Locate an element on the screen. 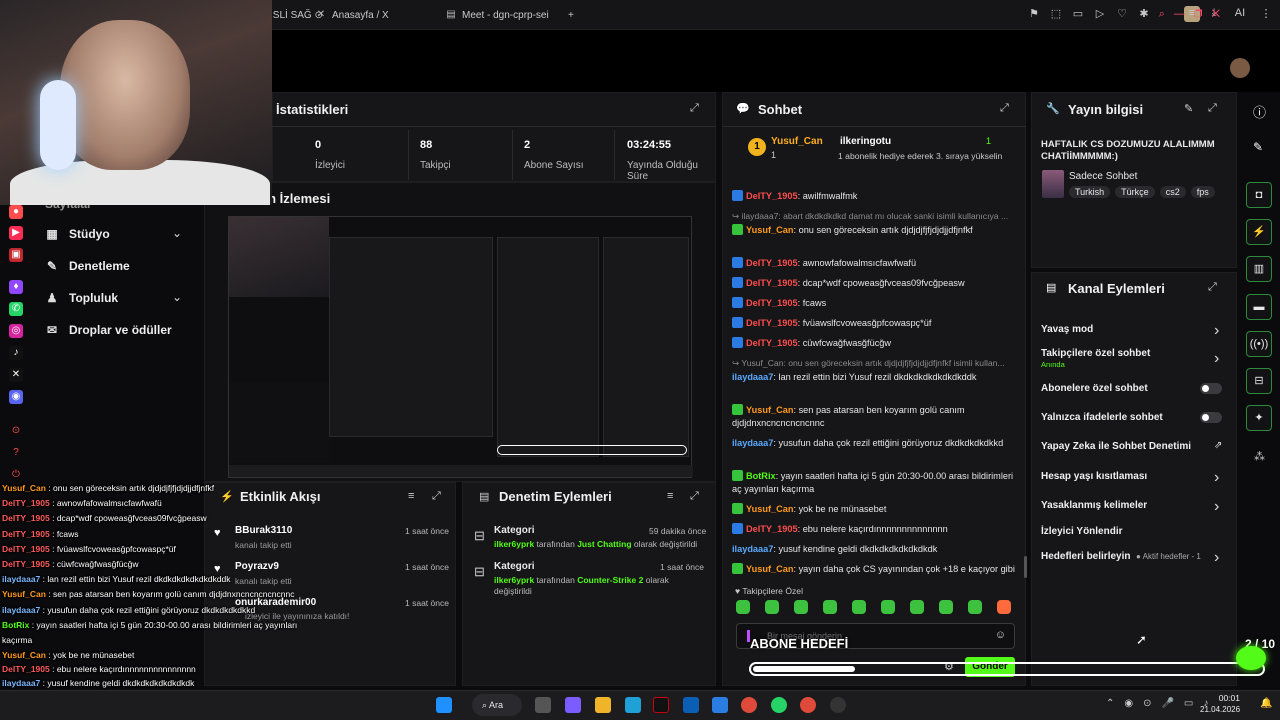 The height and width of the screenshot is (720, 1280). channel-action-label: Yalnızca ifadelerle sohbet is located at coordinates (1102, 417).